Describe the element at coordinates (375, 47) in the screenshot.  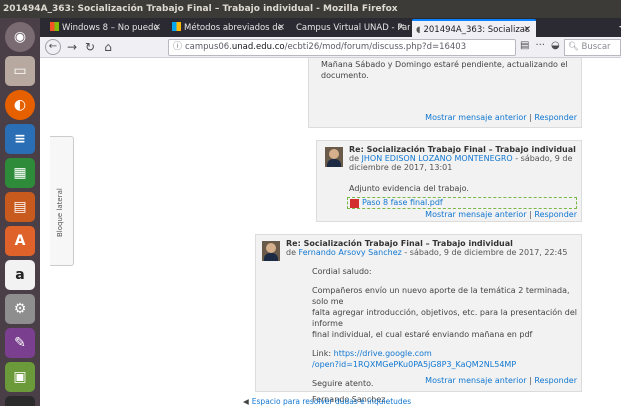
I see `url-path: /ecbti26/mod/forum/discuss.php?d=16403` at that location.